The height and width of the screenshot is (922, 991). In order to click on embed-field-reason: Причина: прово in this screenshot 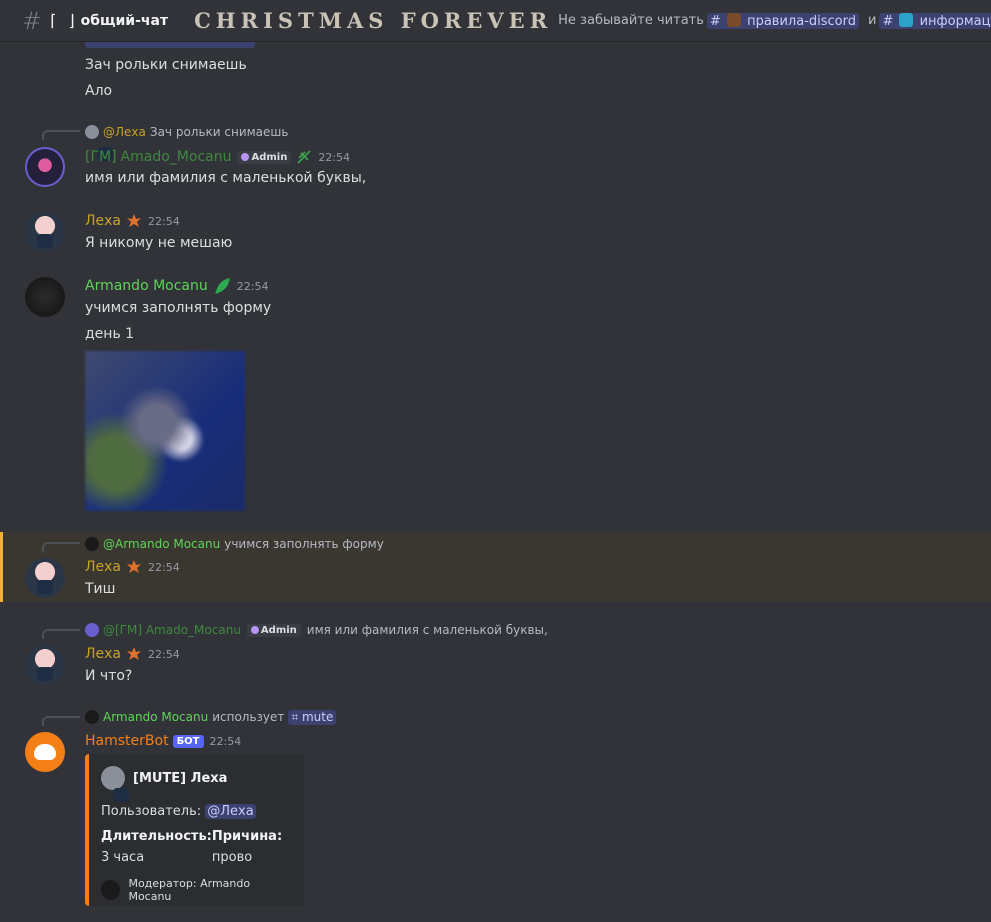, I will do `click(252, 847)`.